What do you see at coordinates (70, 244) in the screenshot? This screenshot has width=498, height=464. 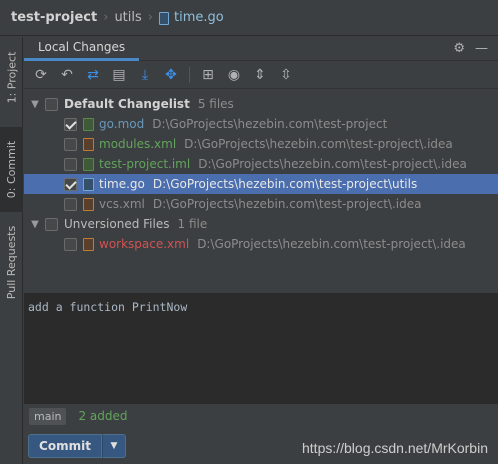 I see `checkbox-workspace-xml` at bounding box center [70, 244].